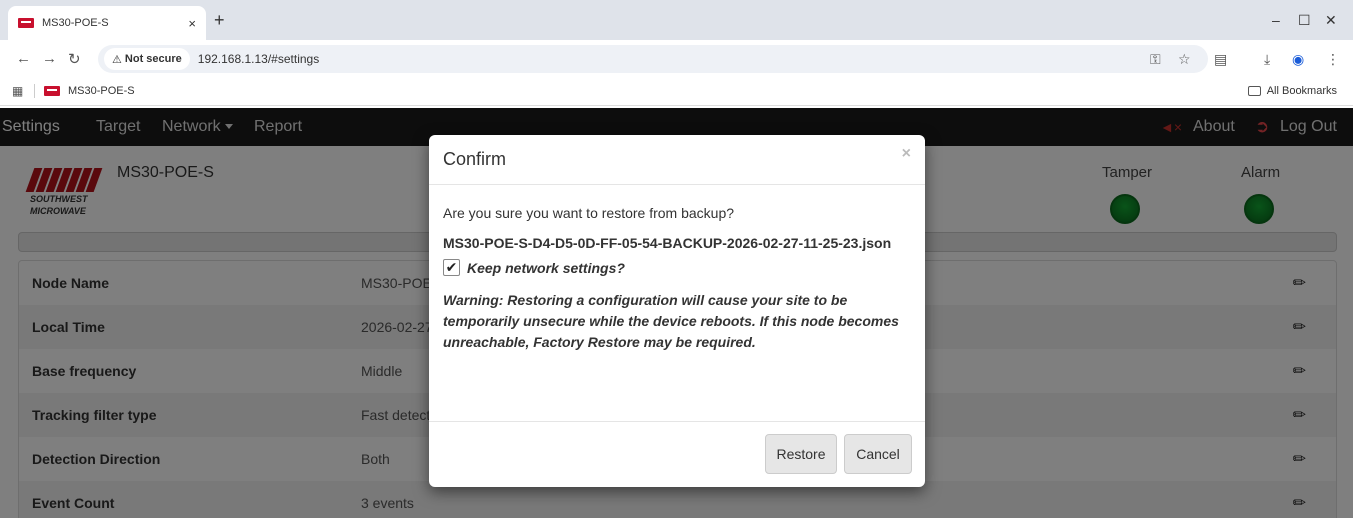  What do you see at coordinates (1304, 20) in the screenshot?
I see `maximize-icon: ☐` at bounding box center [1304, 20].